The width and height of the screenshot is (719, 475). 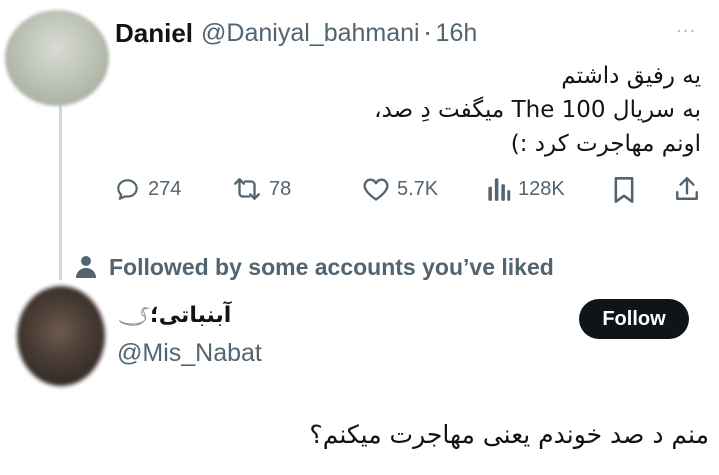 What do you see at coordinates (605, 144) in the screenshot?
I see `tweet-text-line: اونم مهاجرت کرد :)` at bounding box center [605, 144].